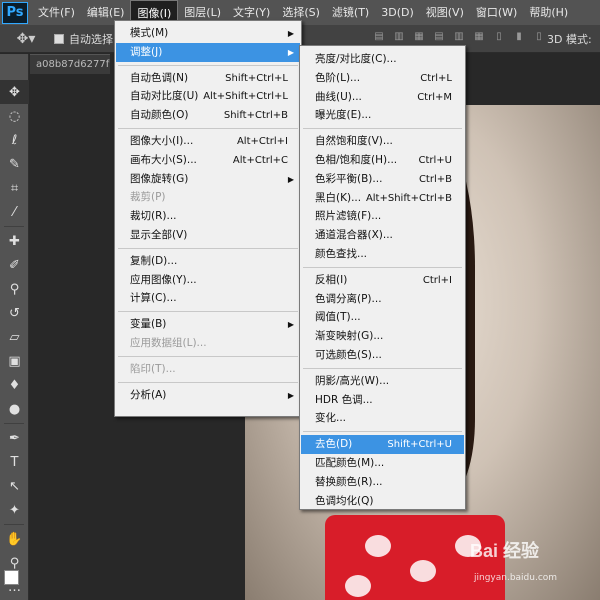  What do you see at coordinates (14, 92) in the screenshot?
I see `move-tool-icon: ✥` at bounding box center [14, 92].